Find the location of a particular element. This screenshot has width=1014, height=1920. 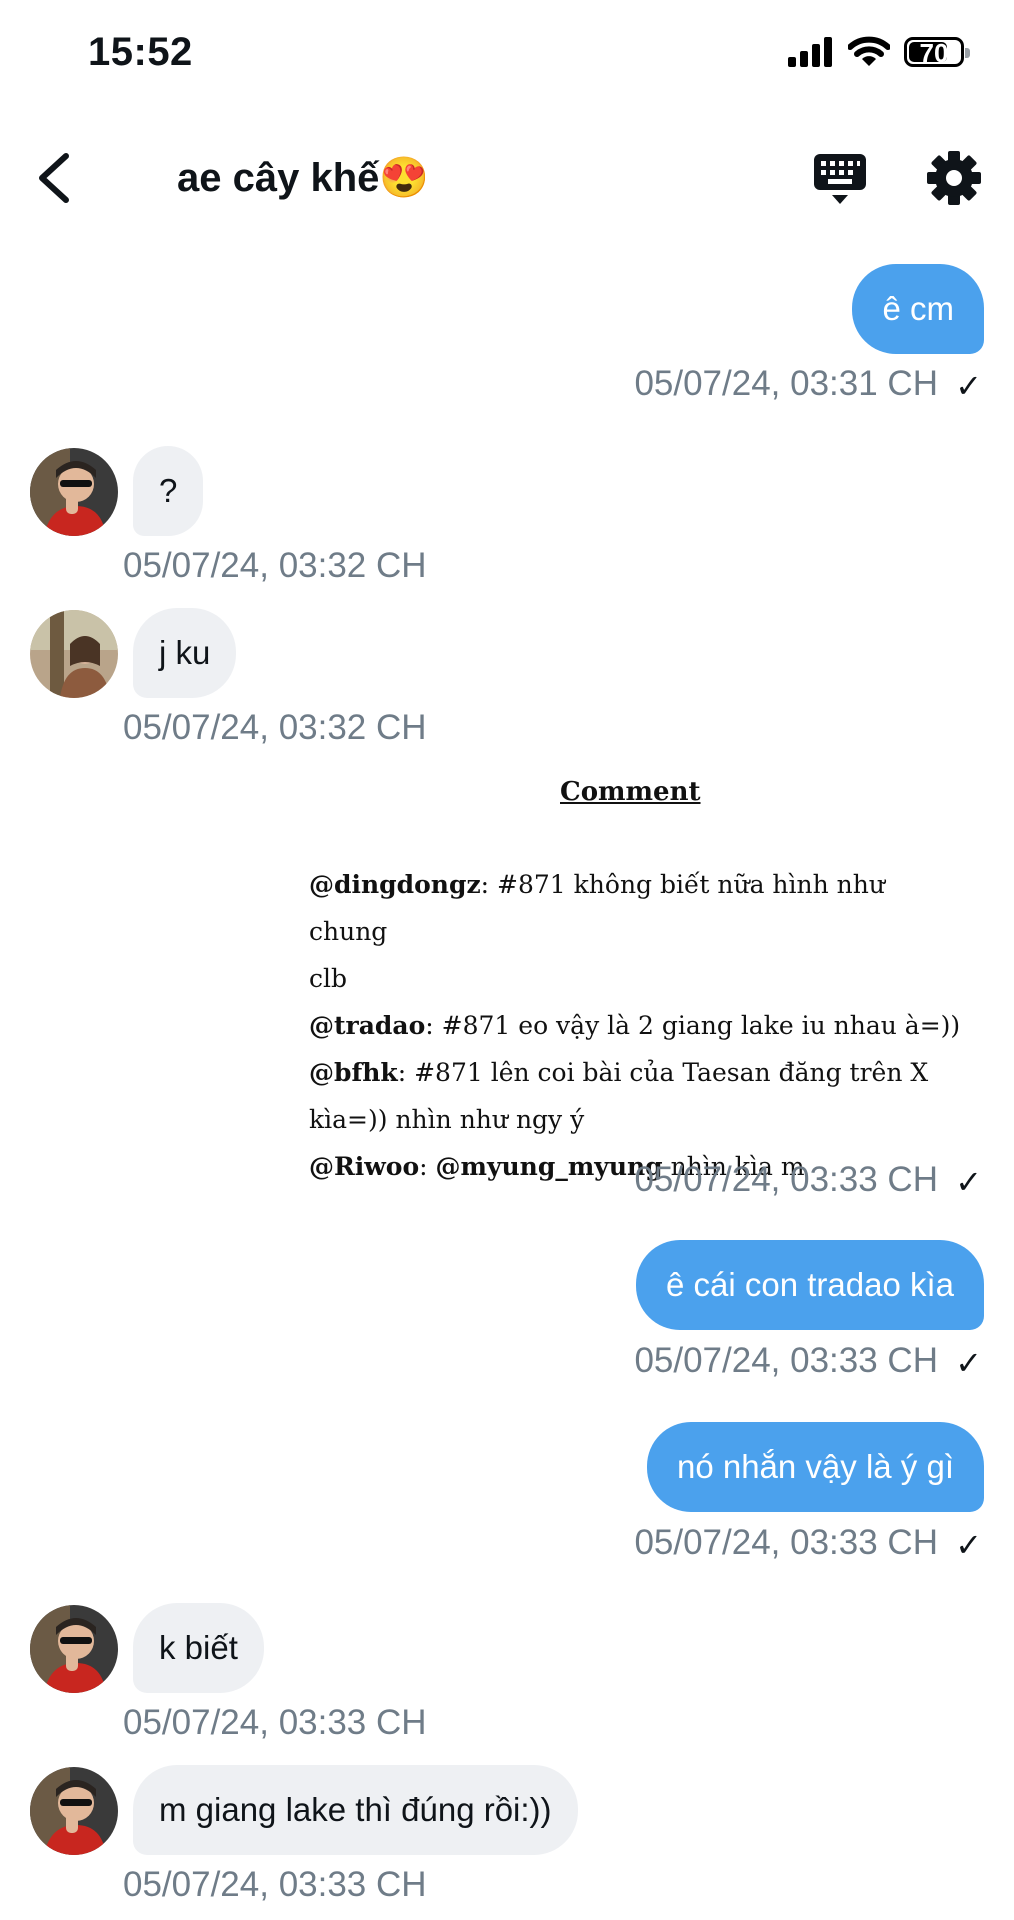

chat-title: ae cây khế😍 is located at coordinates (303, 178).